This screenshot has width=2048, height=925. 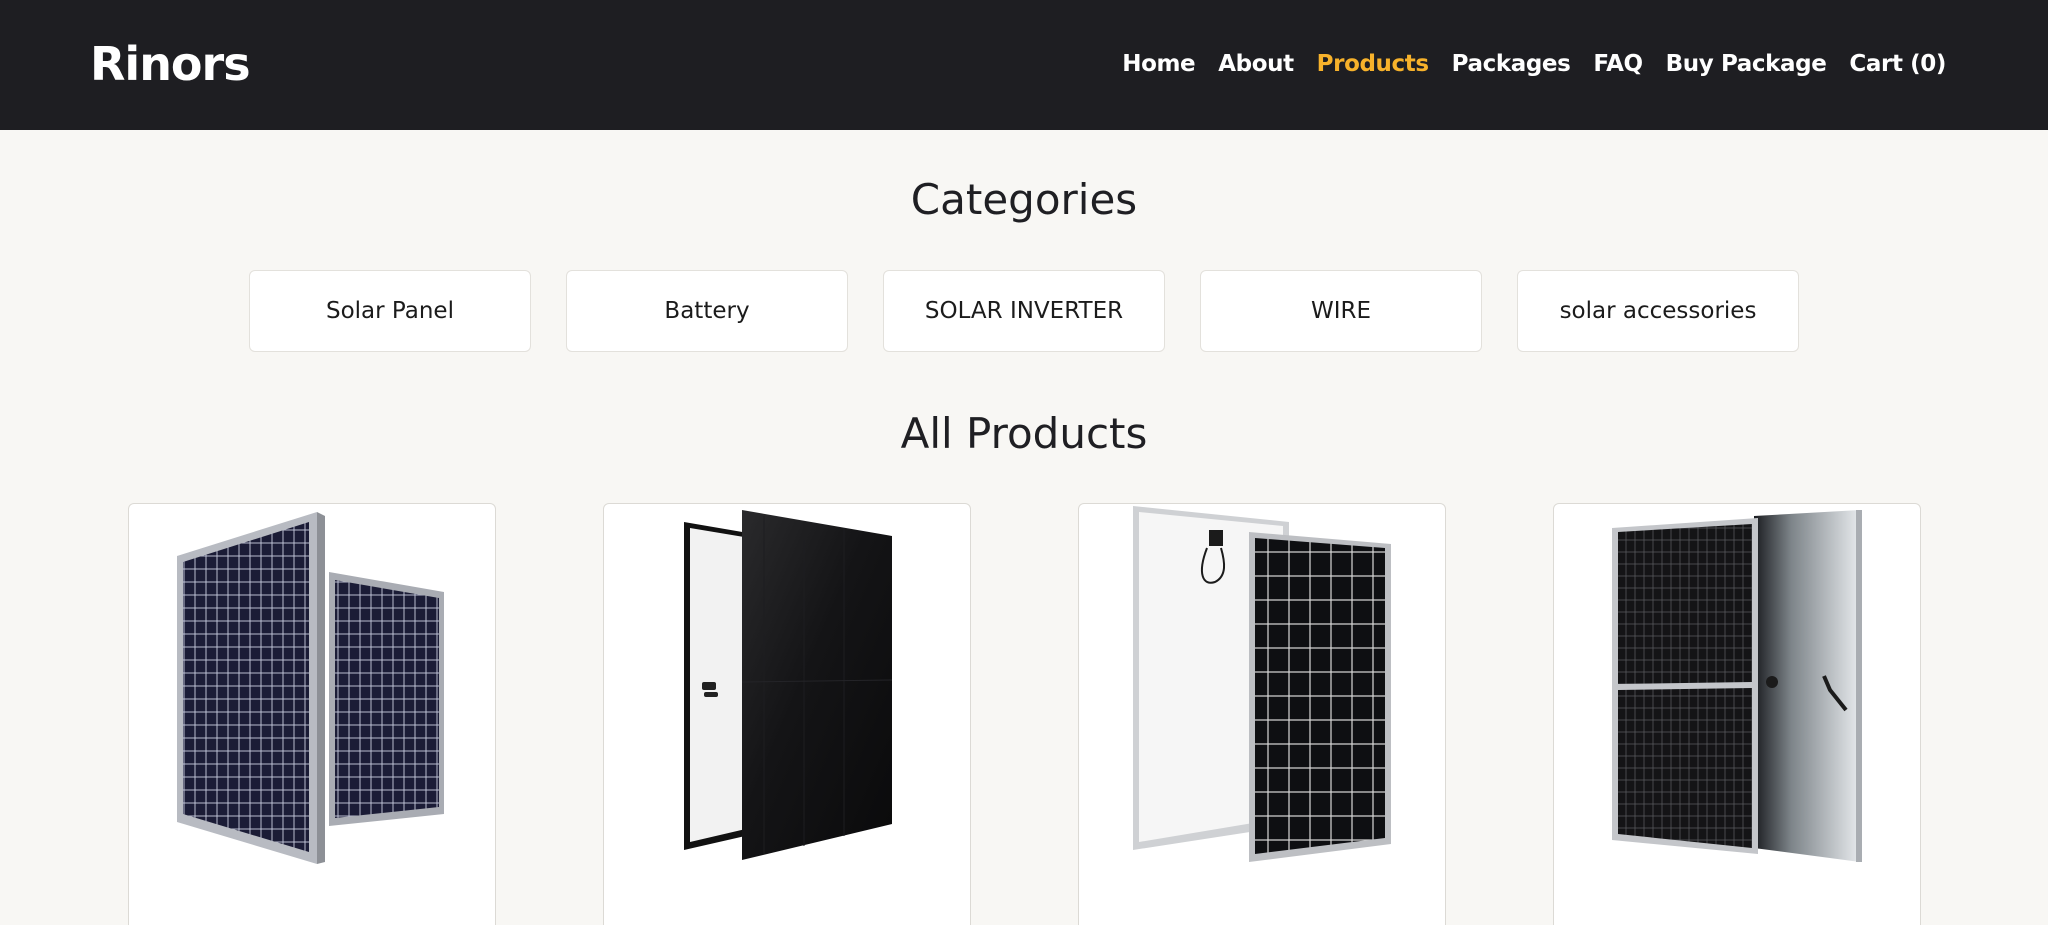 What do you see at coordinates (1341, 311) in the screenshot?
I see `category-wire: WIRE` at bounding box center [1341, 311].